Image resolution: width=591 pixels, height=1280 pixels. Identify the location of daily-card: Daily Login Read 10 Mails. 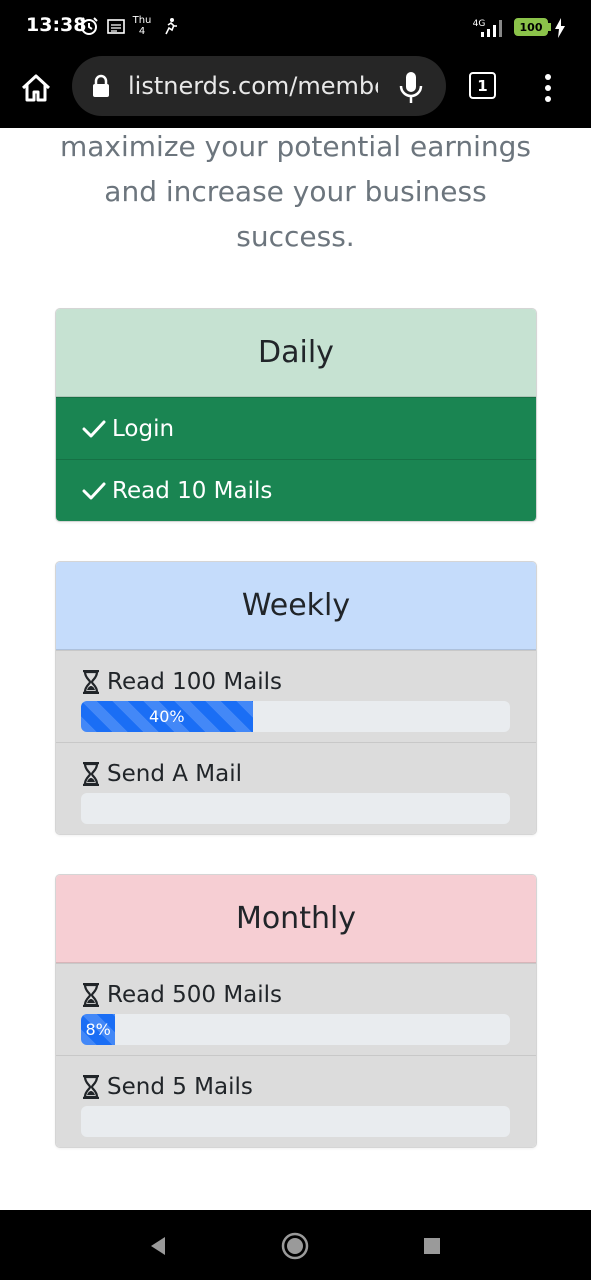
(296, 415).